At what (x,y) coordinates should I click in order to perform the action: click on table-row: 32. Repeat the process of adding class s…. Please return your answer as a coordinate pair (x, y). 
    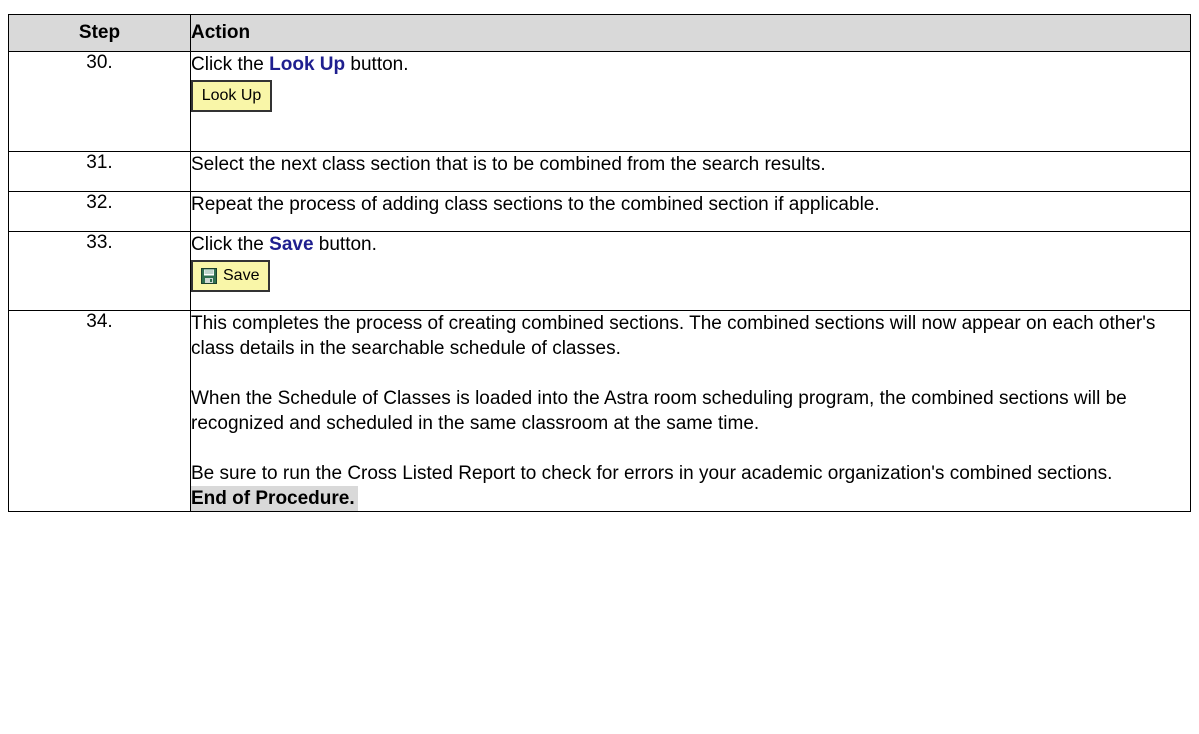
    Looking at the image, I should click on (599, 211).